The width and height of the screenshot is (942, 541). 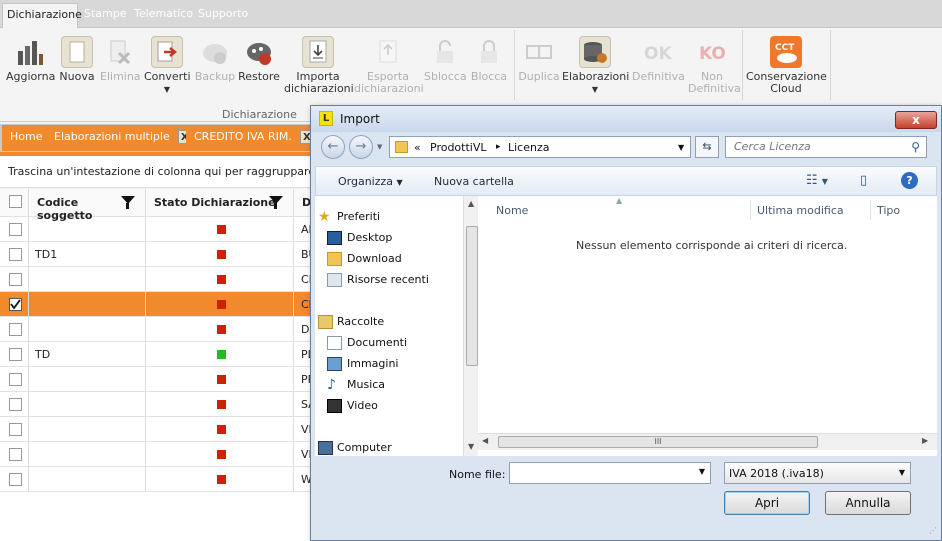 What do you see at coordinates (786, 65) in the screenshot?
I see `conservazione-cloud-button: CCT Conservazione Cloud` at bounding box center [786, 65].